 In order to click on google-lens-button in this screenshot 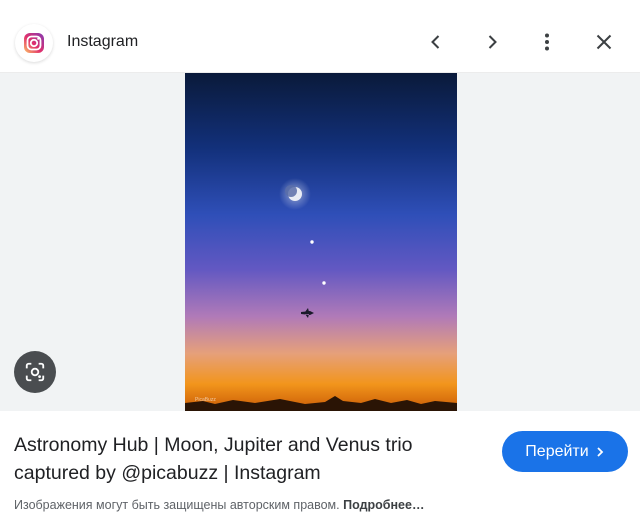, I will do `click(35, 372)`.